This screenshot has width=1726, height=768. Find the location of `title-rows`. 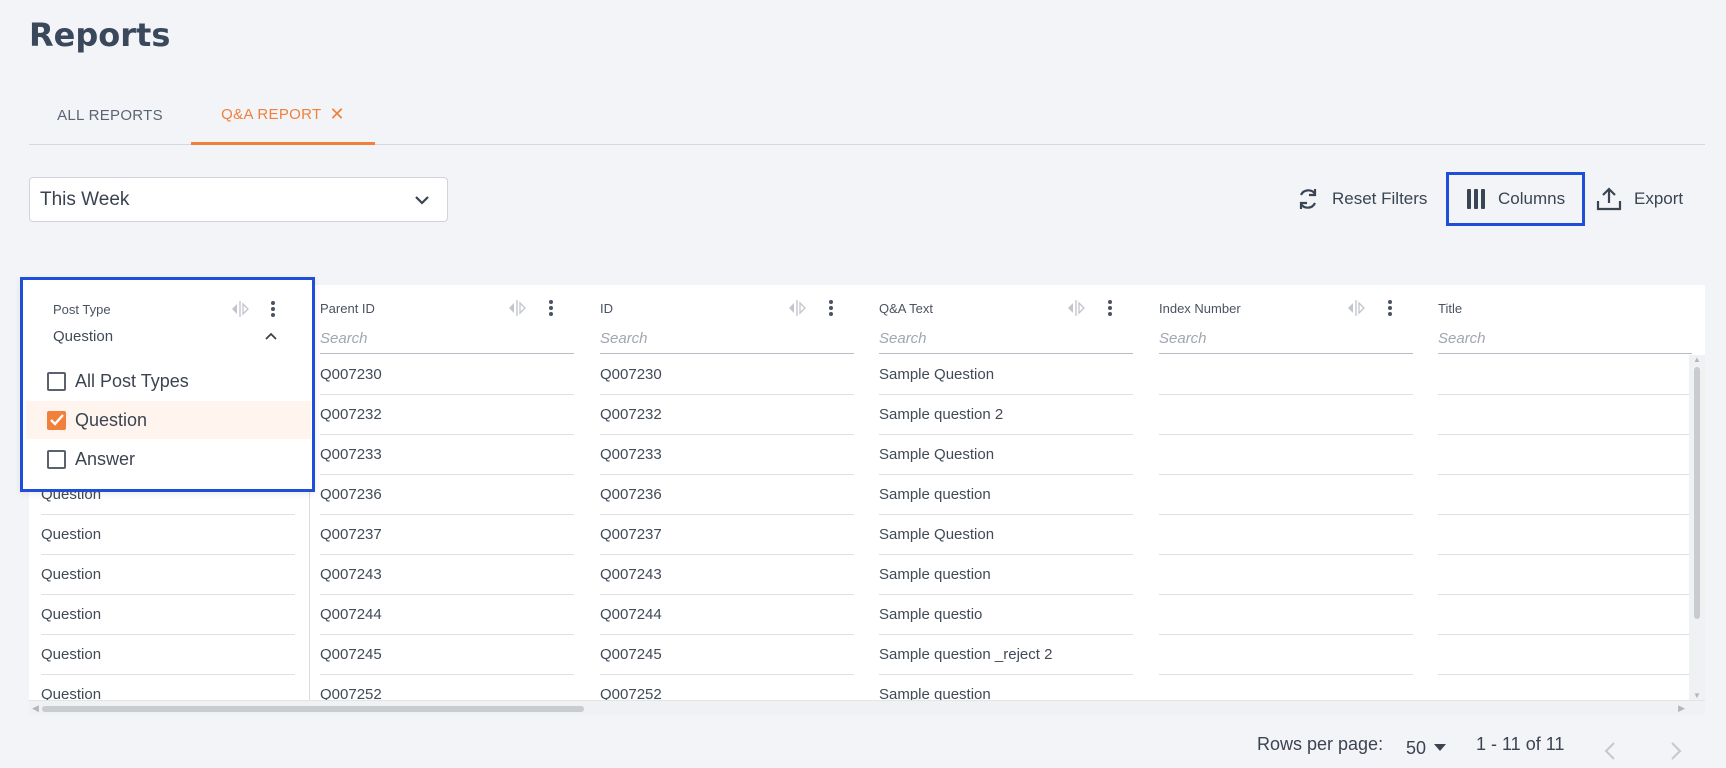

title-rows is located at coordinates (1565, 535).